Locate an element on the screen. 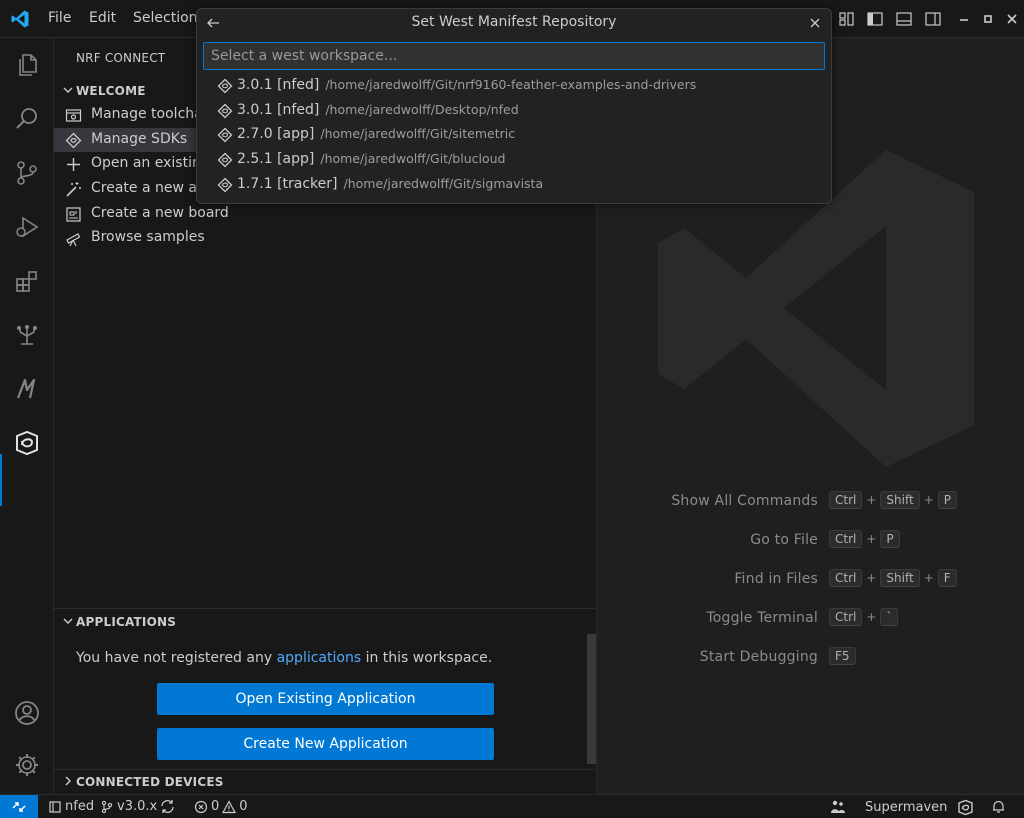 This screenshot has height=818, width=1024. explorer-icon is located at coordinates (27, 65).